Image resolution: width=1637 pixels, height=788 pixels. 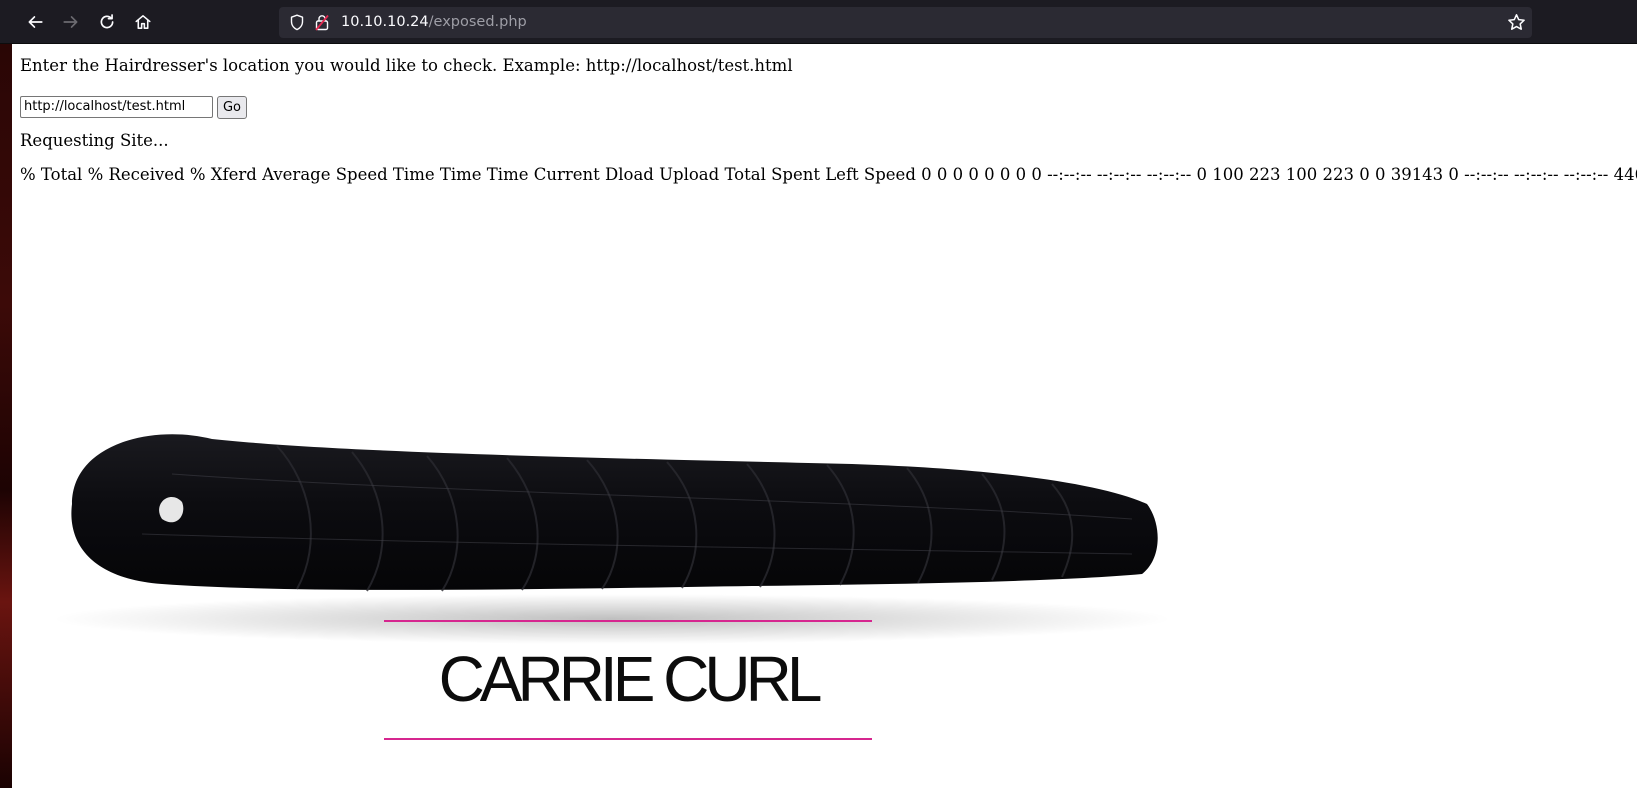 I want to click on desktop-background-edge, so click(x=6, y=416).